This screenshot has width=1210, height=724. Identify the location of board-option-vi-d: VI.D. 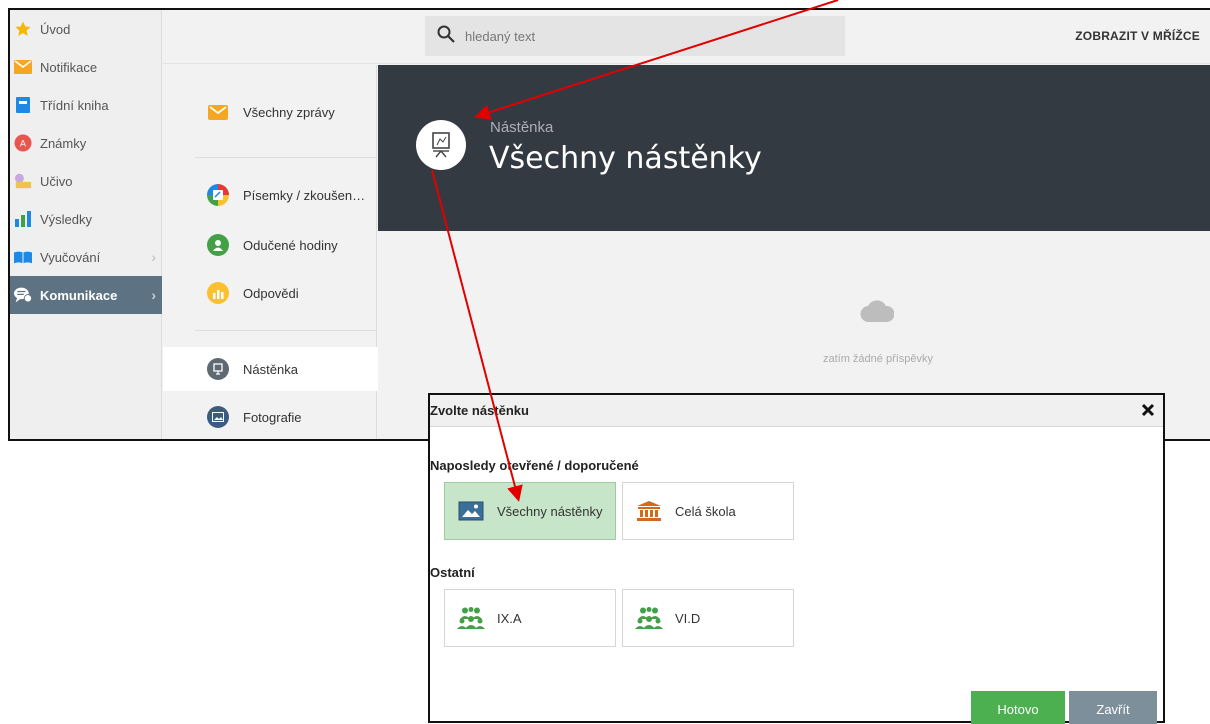
(708, 618).